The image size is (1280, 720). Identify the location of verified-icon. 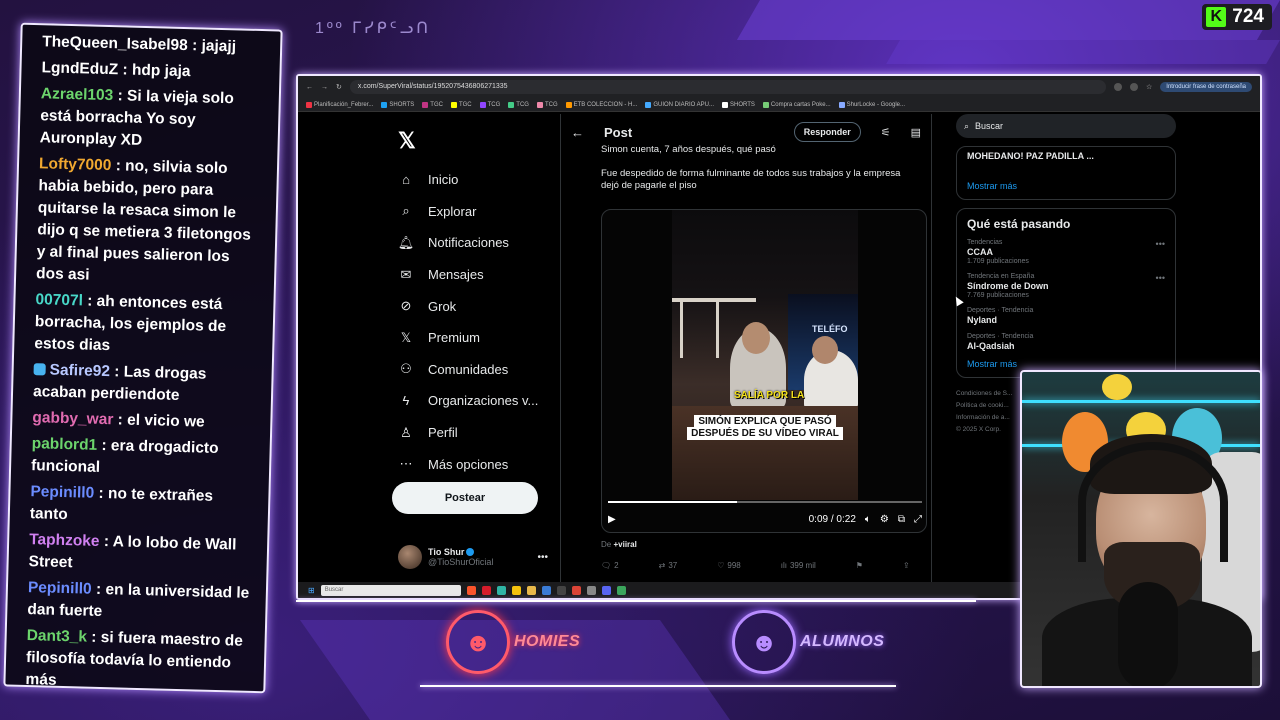
(470, 552).